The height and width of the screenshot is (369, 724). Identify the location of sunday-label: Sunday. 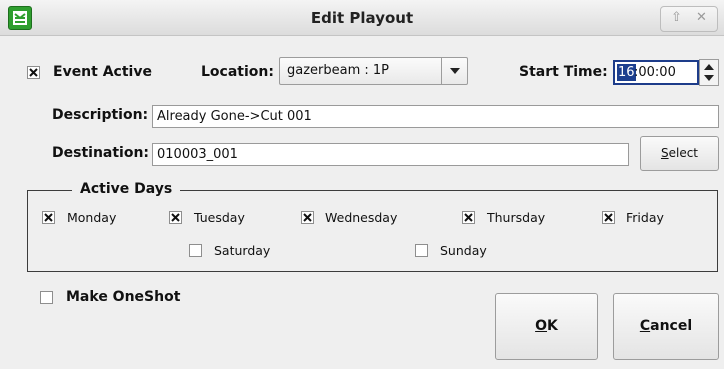
(463, 250).